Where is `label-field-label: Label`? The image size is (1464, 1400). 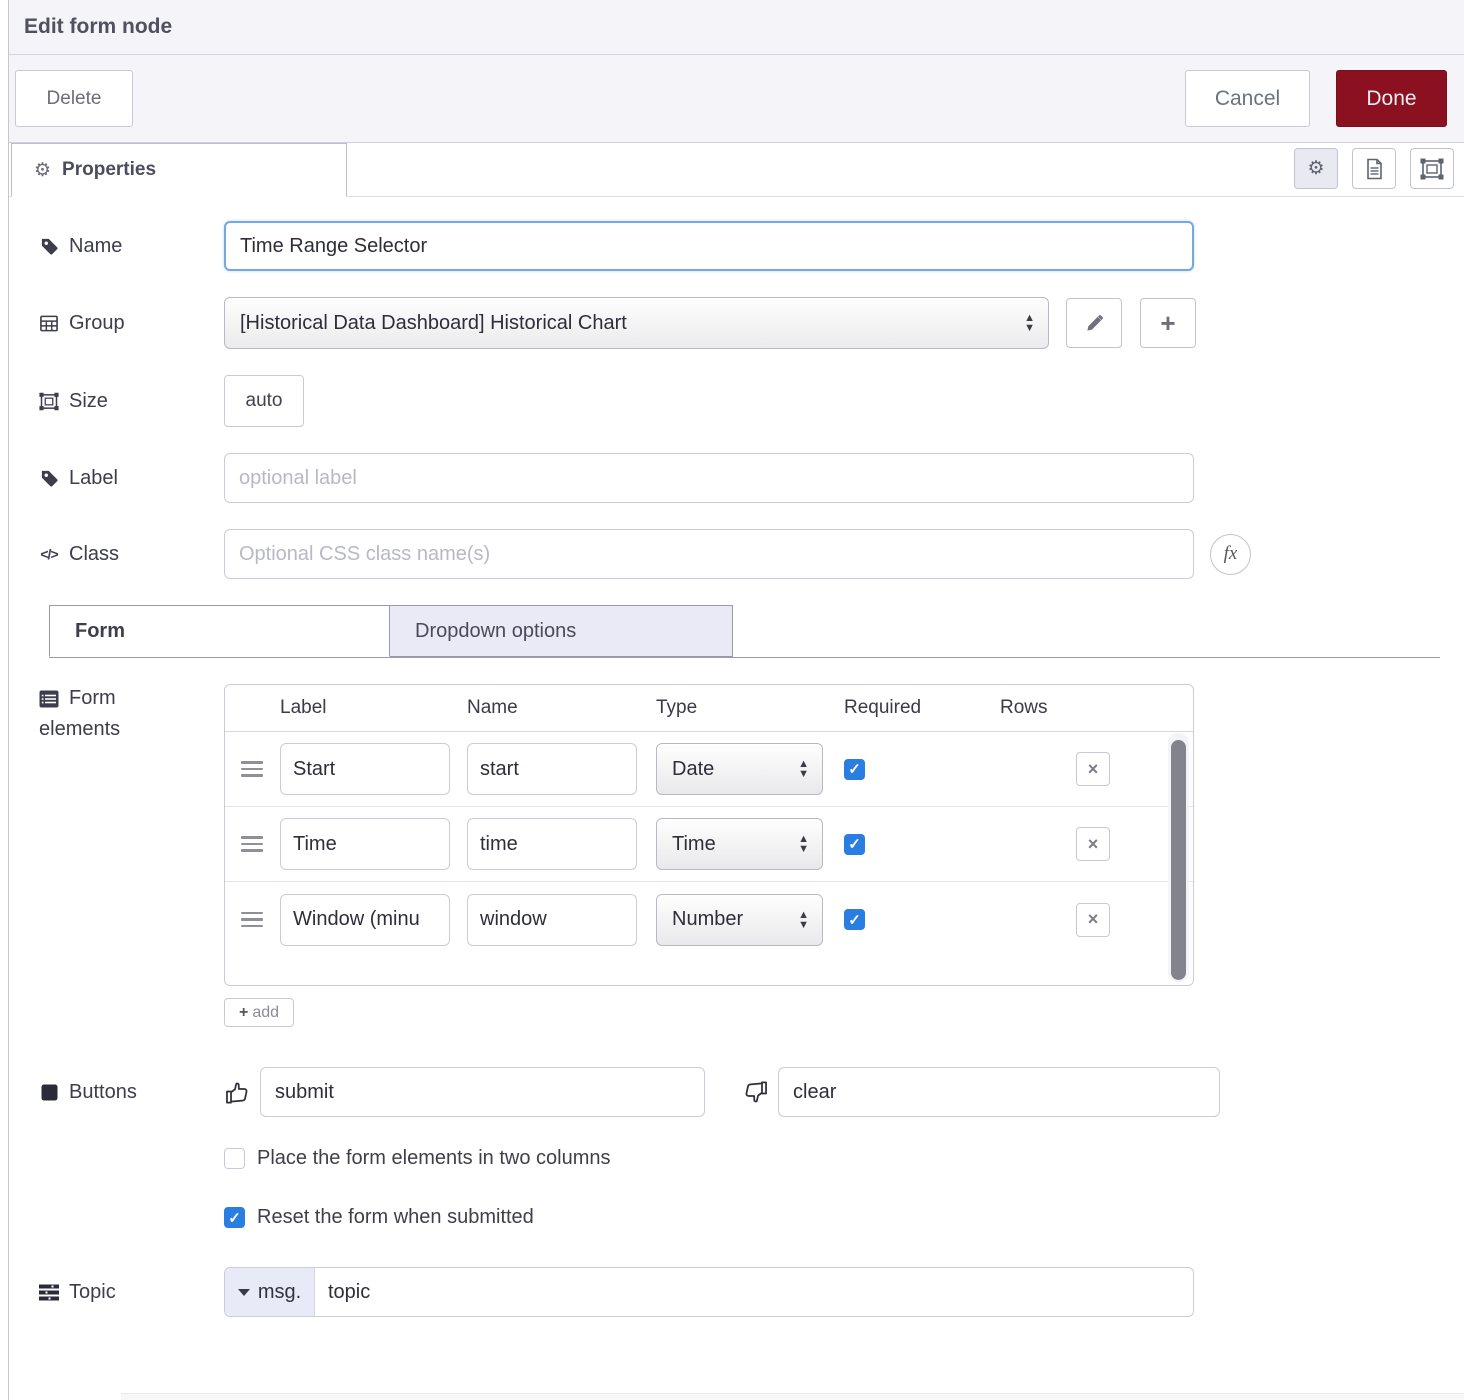
label-field-label: Label is located at coordinates (131, 478).